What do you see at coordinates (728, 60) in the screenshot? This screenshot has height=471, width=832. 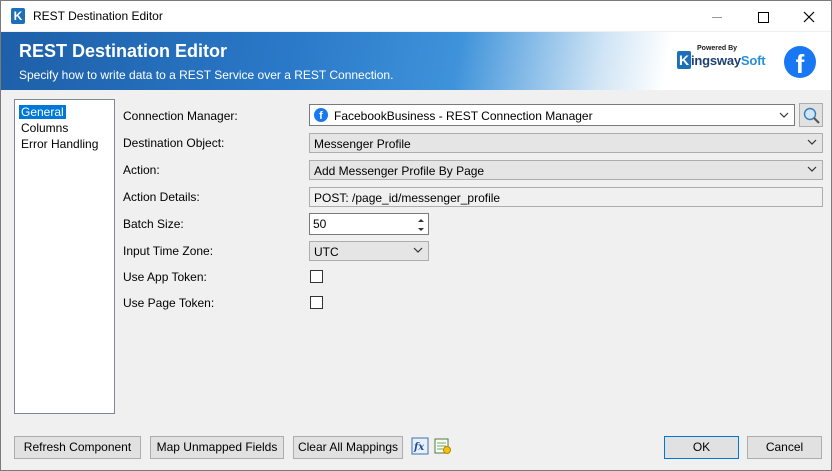 I see `logo-wordmark: ingswaySoft` at bounding box center [728, 60].